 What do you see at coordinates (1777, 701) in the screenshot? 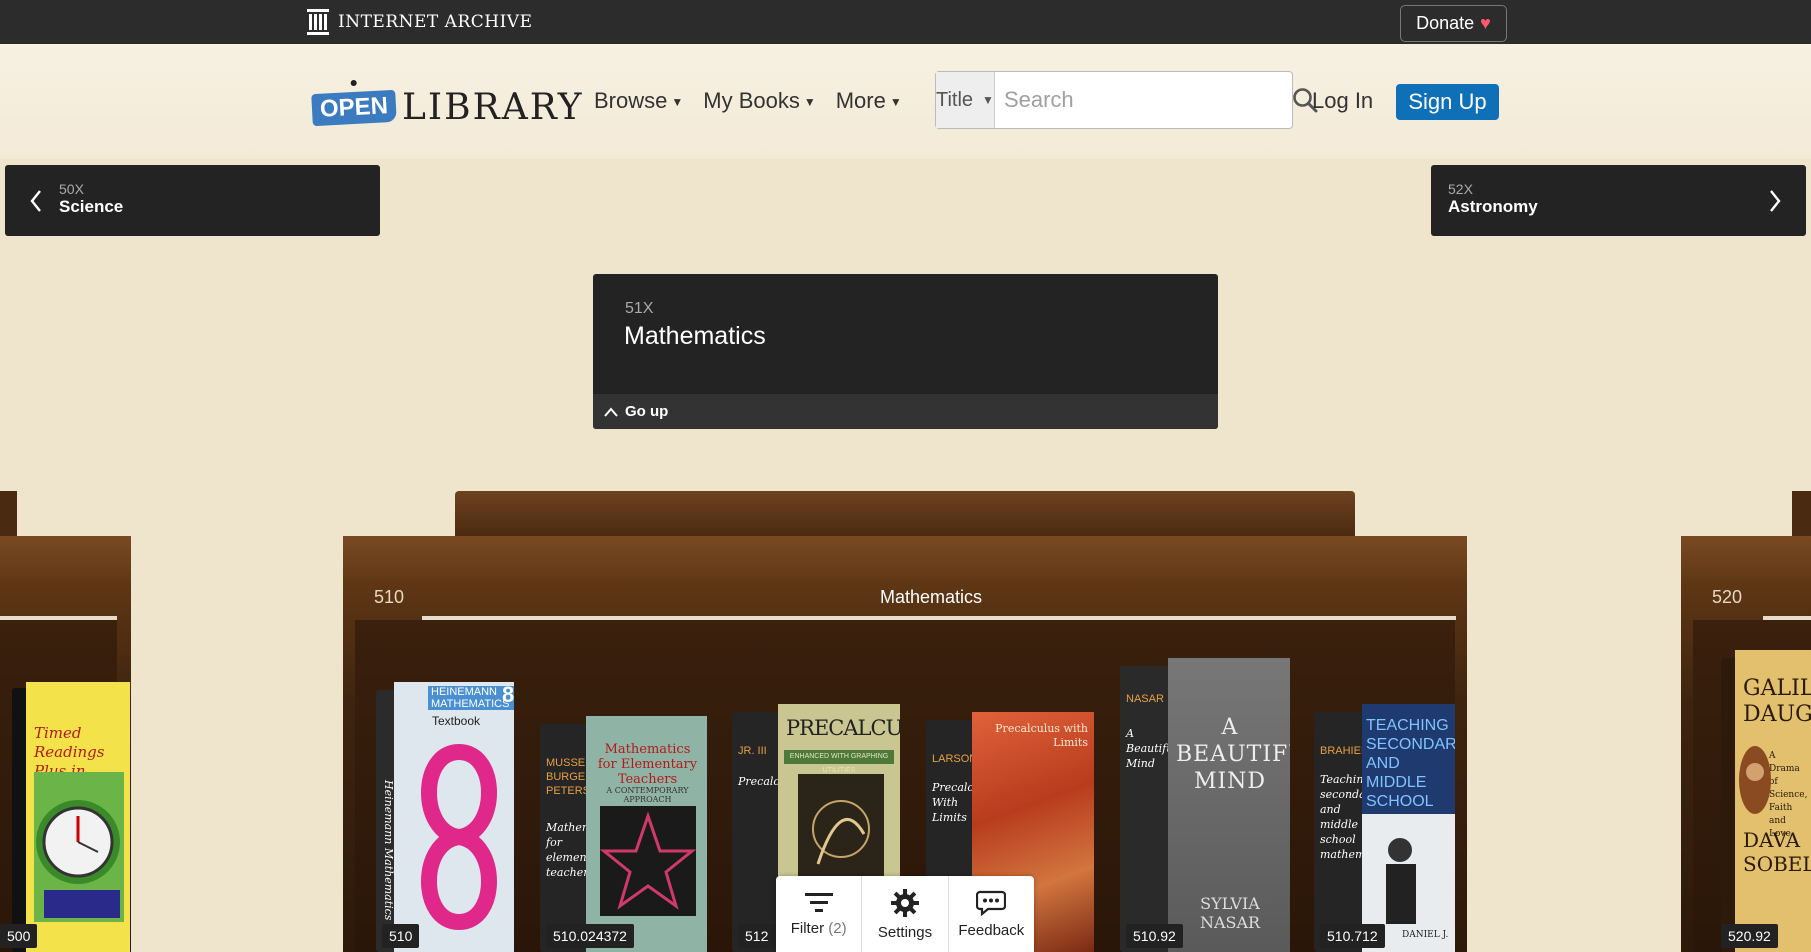
I see `book-cover-title: GALILEO'S DAUGHTER` at bounding box center [1777, 701].